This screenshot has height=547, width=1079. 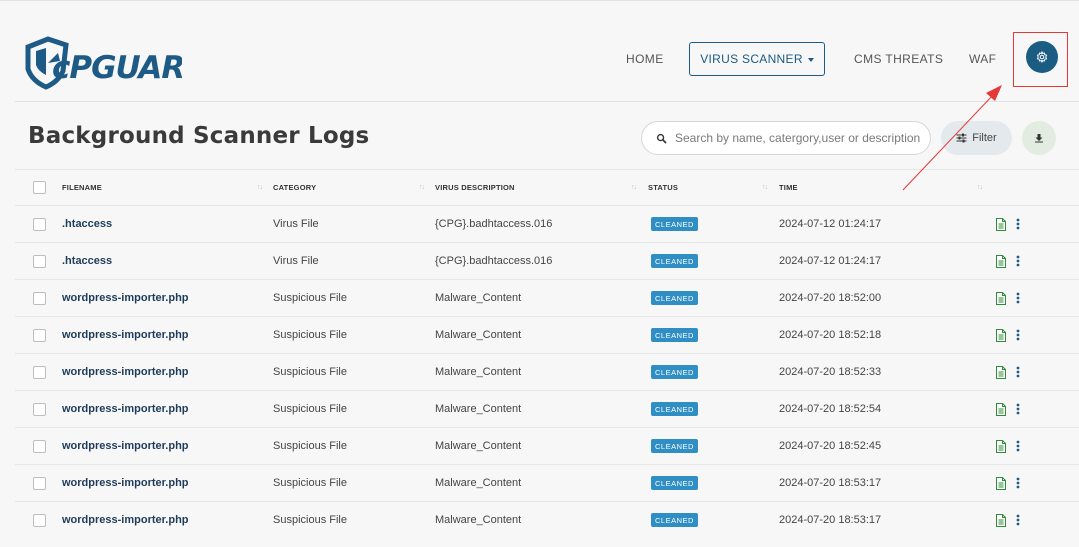 What do you see at coordinates (898, 59) in the screenshot?
I see `nav-cms-threats: CMS THREATS` at bounding box center [898, 59].